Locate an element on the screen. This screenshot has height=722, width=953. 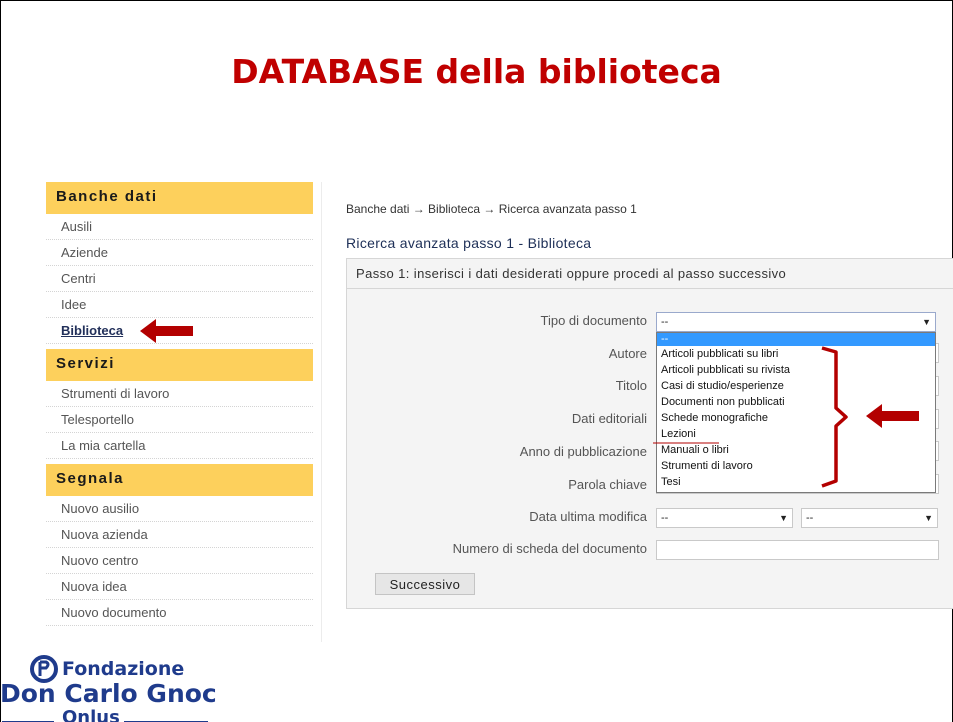
label-parola-chiave: Parola chiave is located at coordinates (607, 484).